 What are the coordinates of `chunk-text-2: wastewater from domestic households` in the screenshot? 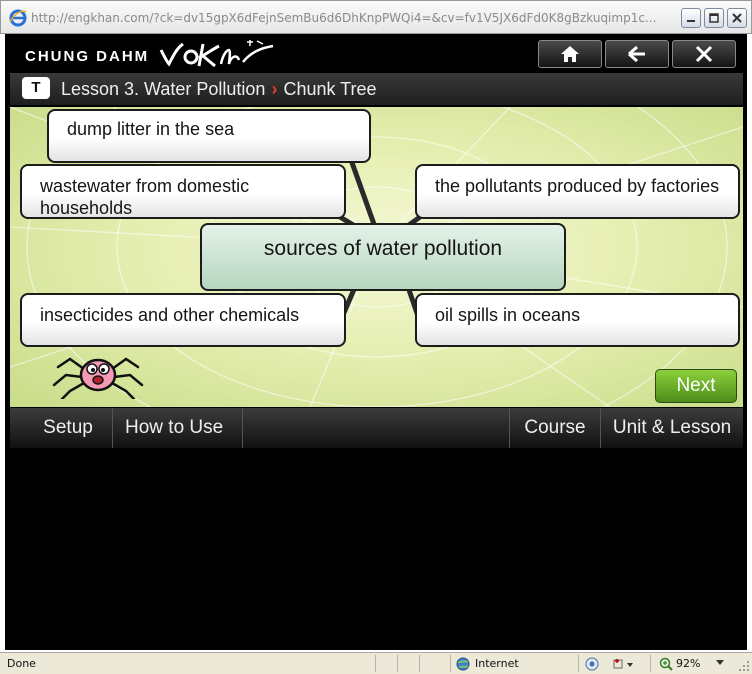 It's located at (145, 197).